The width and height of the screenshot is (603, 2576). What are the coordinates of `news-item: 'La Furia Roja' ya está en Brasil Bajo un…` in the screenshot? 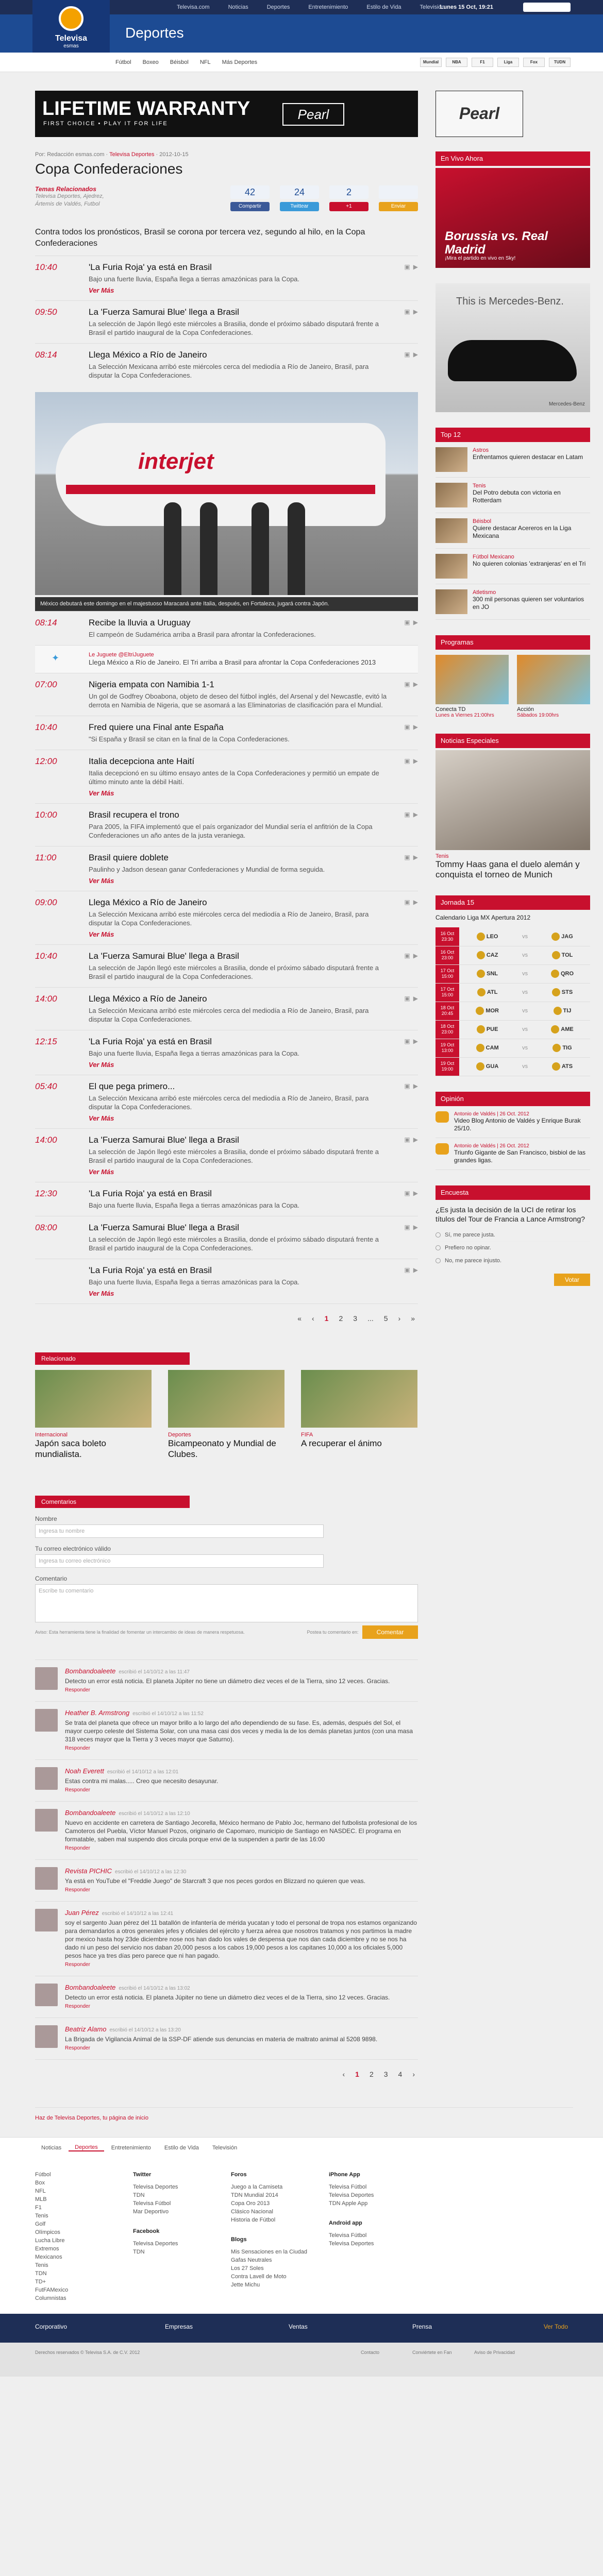 It's located at (226, 1281).